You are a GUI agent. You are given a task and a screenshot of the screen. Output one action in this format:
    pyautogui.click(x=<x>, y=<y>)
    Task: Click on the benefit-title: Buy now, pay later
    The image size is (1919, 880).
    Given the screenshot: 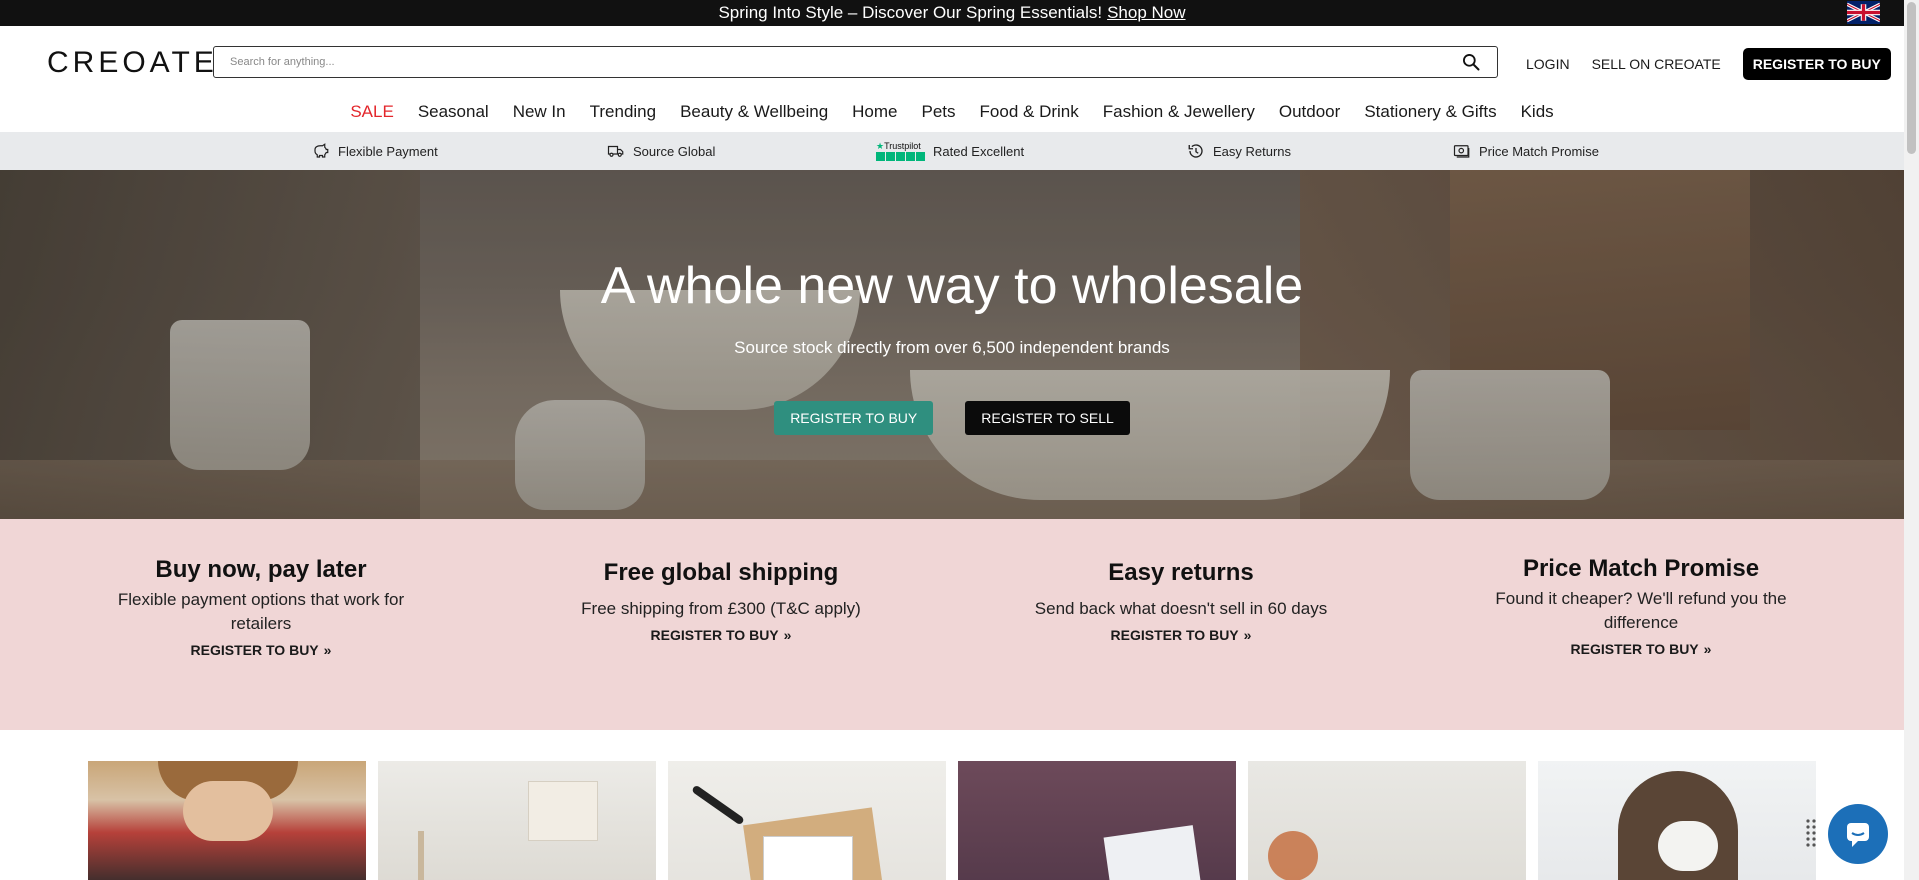 What is the action you would take?
    pyautogui.click(x=261, y=569)
    